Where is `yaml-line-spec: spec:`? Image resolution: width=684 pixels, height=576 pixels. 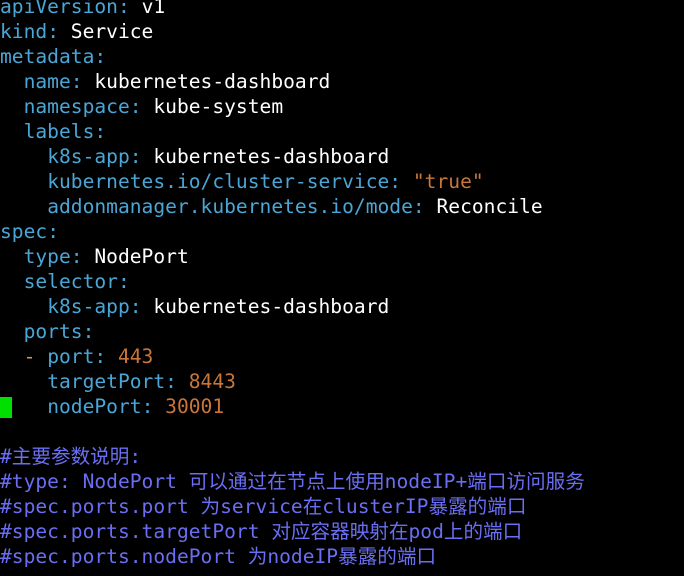
yaml-line-spec: spec: is located at coordinates (29, 231).